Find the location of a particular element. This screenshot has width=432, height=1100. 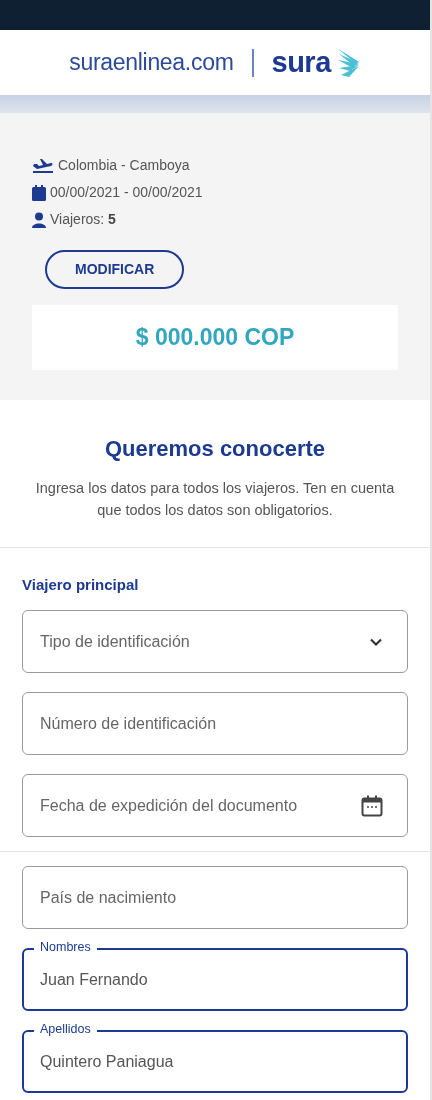

section-title: Viajero principal is located at coordinates (80, 584).